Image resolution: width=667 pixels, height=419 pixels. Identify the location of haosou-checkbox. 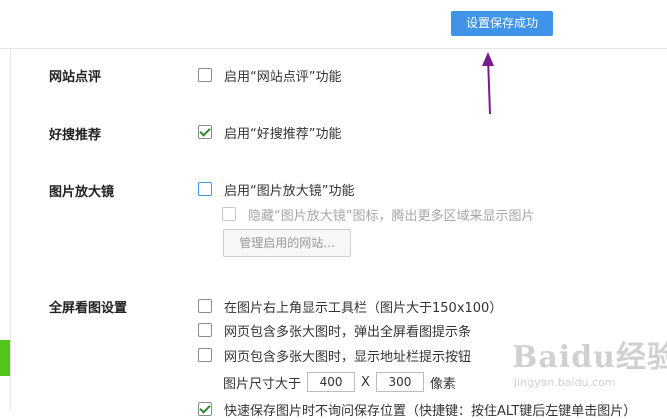
(205, 132).